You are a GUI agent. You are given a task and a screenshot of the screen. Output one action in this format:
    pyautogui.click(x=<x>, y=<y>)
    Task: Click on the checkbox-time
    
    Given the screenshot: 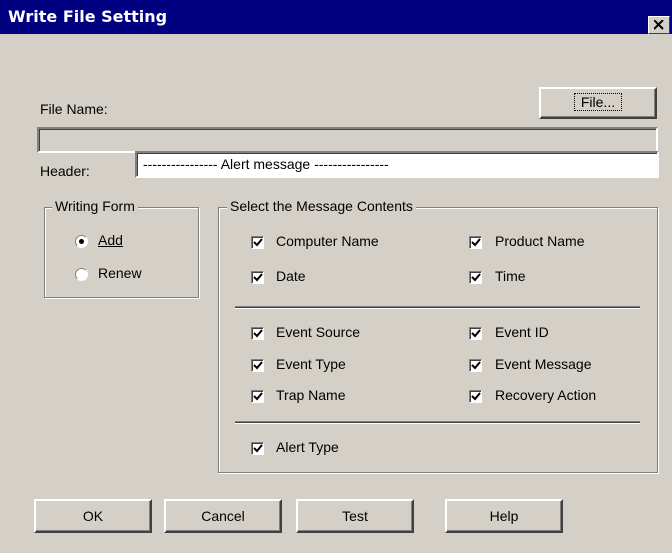 What is the action you would take?
    pyautogui.click(x=475, y=277)
    